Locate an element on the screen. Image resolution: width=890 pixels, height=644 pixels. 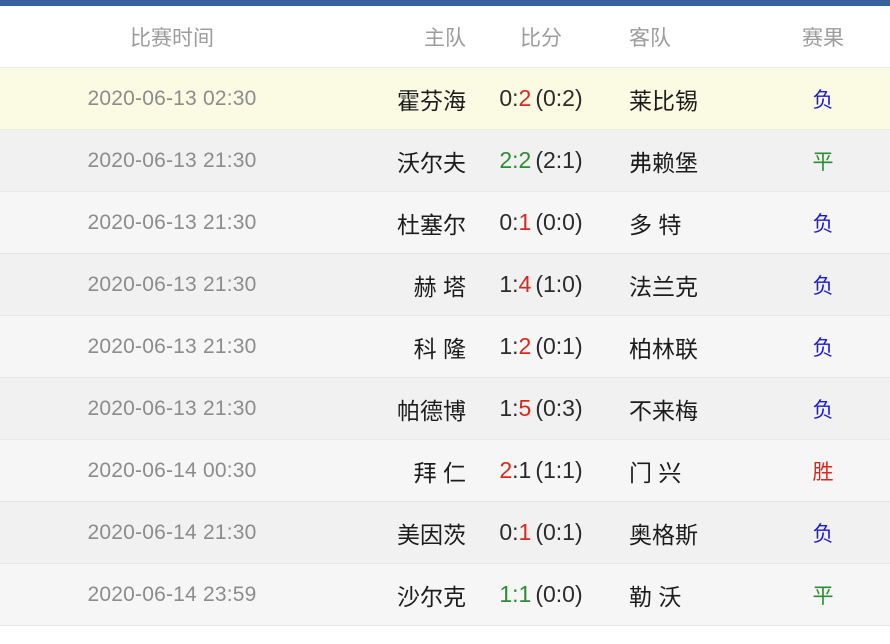
fulltime-score: 2:2 is located at coordinates (515, 160).